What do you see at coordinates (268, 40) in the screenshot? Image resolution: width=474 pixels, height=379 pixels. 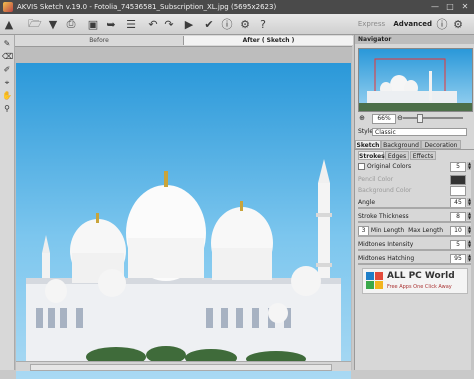 I see `tab-after: After ( Sketch )` at bounding box center [268, 40].